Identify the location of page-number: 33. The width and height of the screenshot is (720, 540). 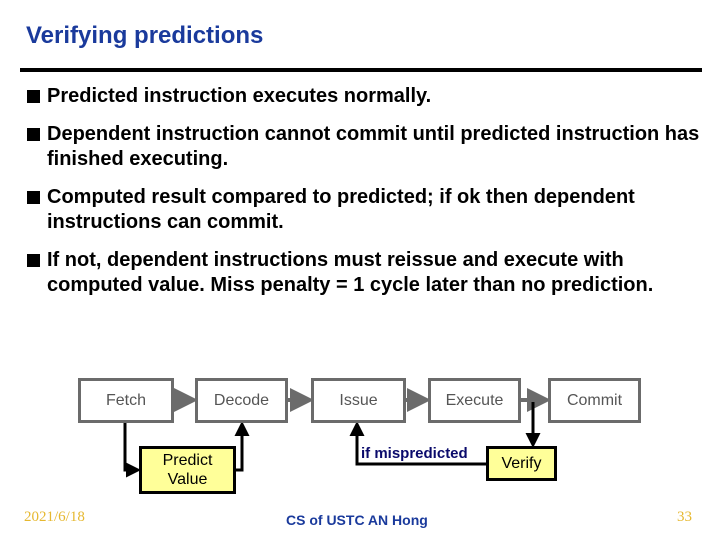
(684, 517).